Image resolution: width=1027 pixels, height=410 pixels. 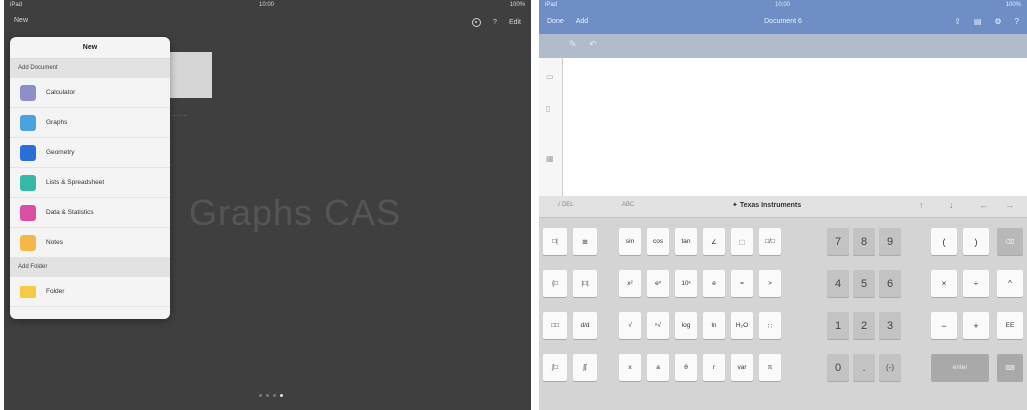 I want to click on new-button: New, so click(x=21, y=20).